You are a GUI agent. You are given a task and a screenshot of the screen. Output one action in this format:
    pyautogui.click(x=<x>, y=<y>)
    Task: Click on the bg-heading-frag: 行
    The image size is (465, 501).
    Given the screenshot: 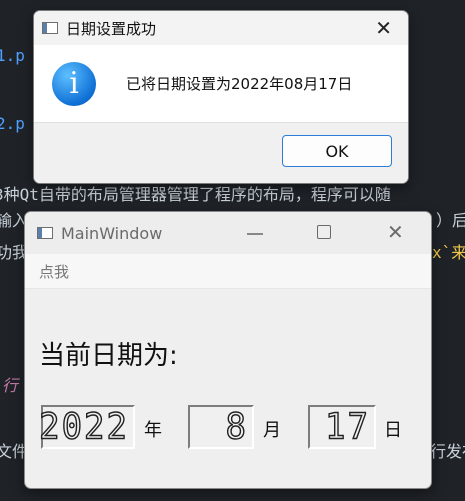 What is the action you would take?
    pyautogui.click(x=10, y=385)
    